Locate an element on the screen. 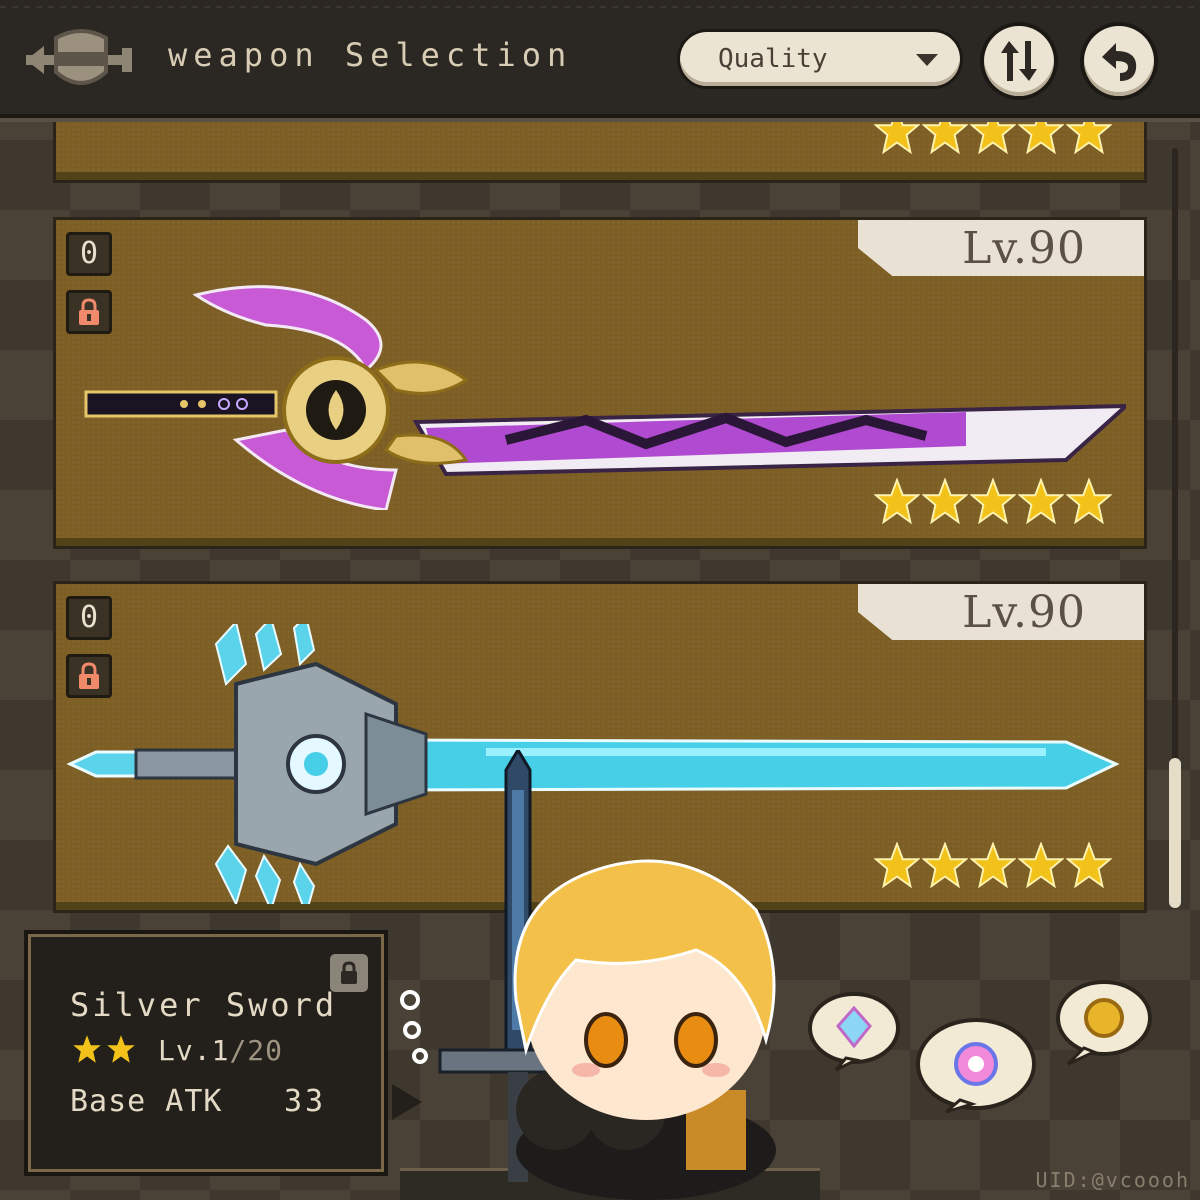 The image size is (1200, 1200). gem-icon is located at coordinates (976, 1067).